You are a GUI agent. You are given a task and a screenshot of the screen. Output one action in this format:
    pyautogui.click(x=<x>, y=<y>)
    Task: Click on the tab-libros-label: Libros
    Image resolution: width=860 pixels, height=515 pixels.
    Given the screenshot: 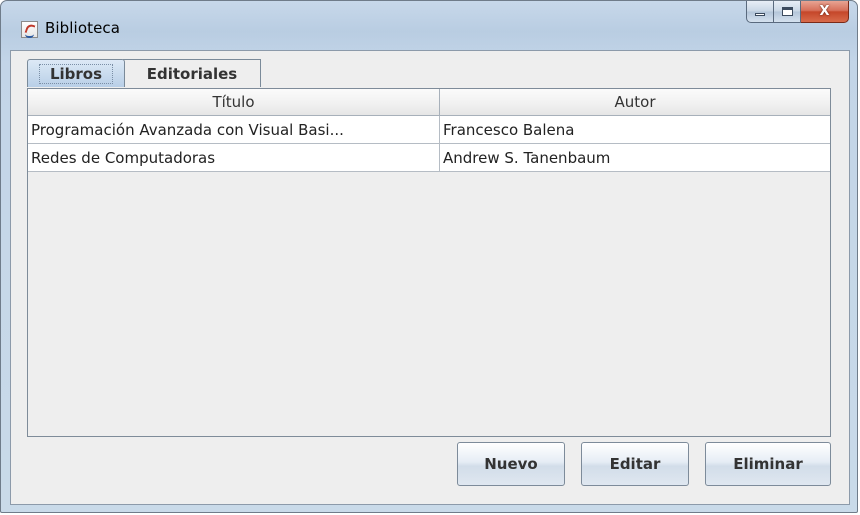 What is the action you would take?
    pyautogui.click(x=76, y=73)
    